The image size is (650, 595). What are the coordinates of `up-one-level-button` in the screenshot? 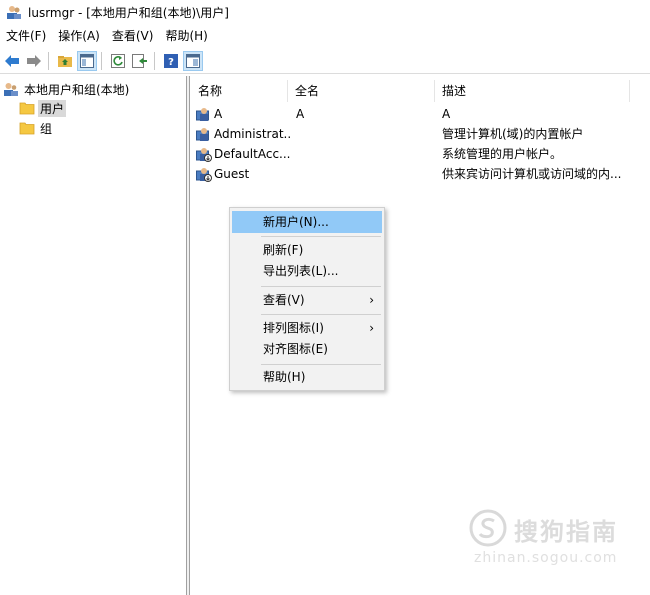 It's located at (65, 61).